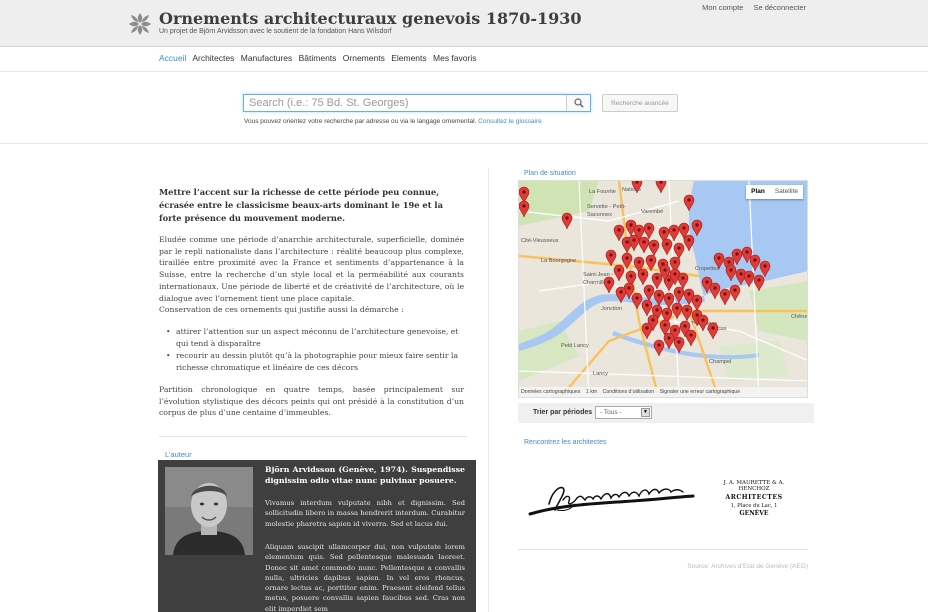 This screenshot has width=928, height=612. Describe the element at coordinates (611, 412) in the screenshot. I see `period-select-value: - Tous -` at that location.